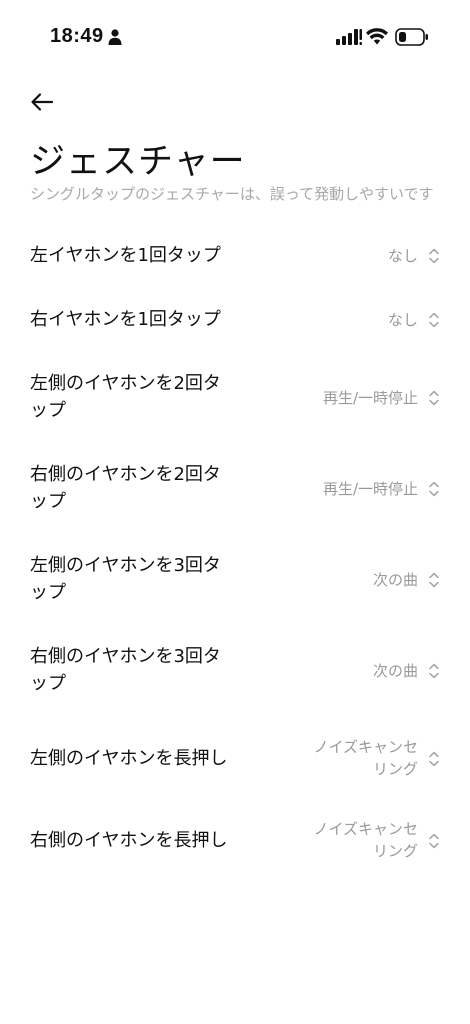 Image resolution: width=470 pixels, height=1024 pixels. I want to click on person-icon, so click(115, 37).